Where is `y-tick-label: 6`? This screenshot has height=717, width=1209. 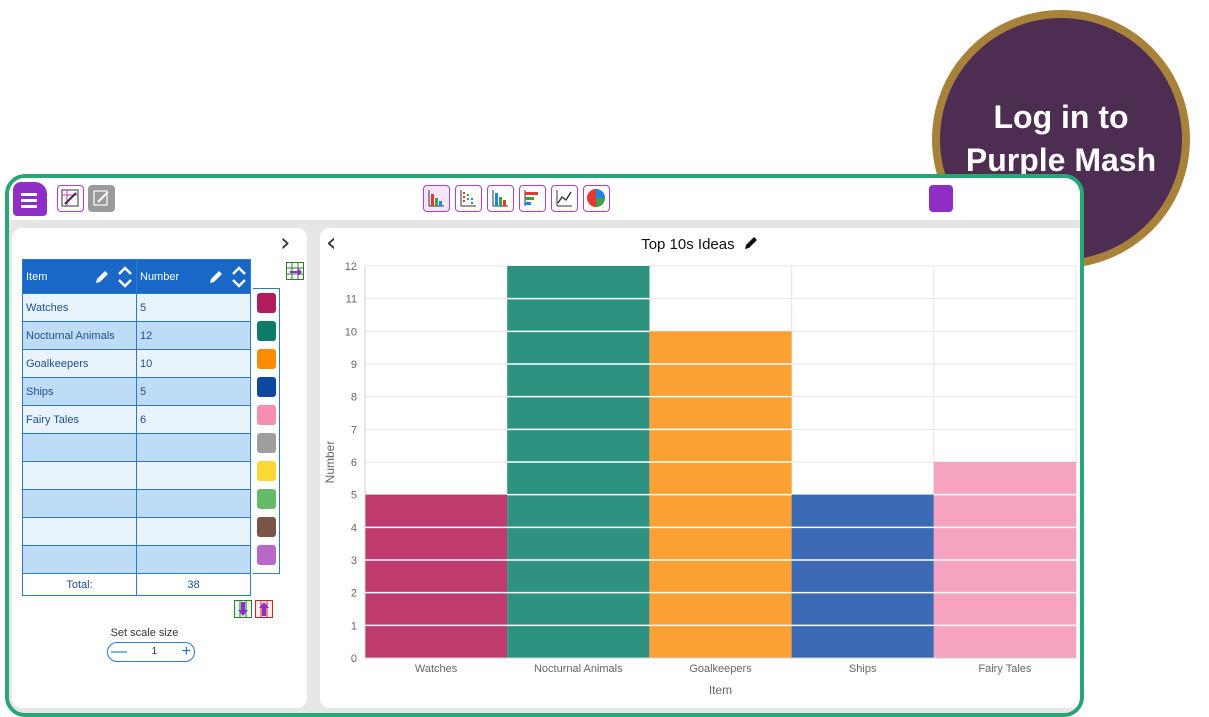
y-tick-label: 6 is located at coordinates (354, 463).